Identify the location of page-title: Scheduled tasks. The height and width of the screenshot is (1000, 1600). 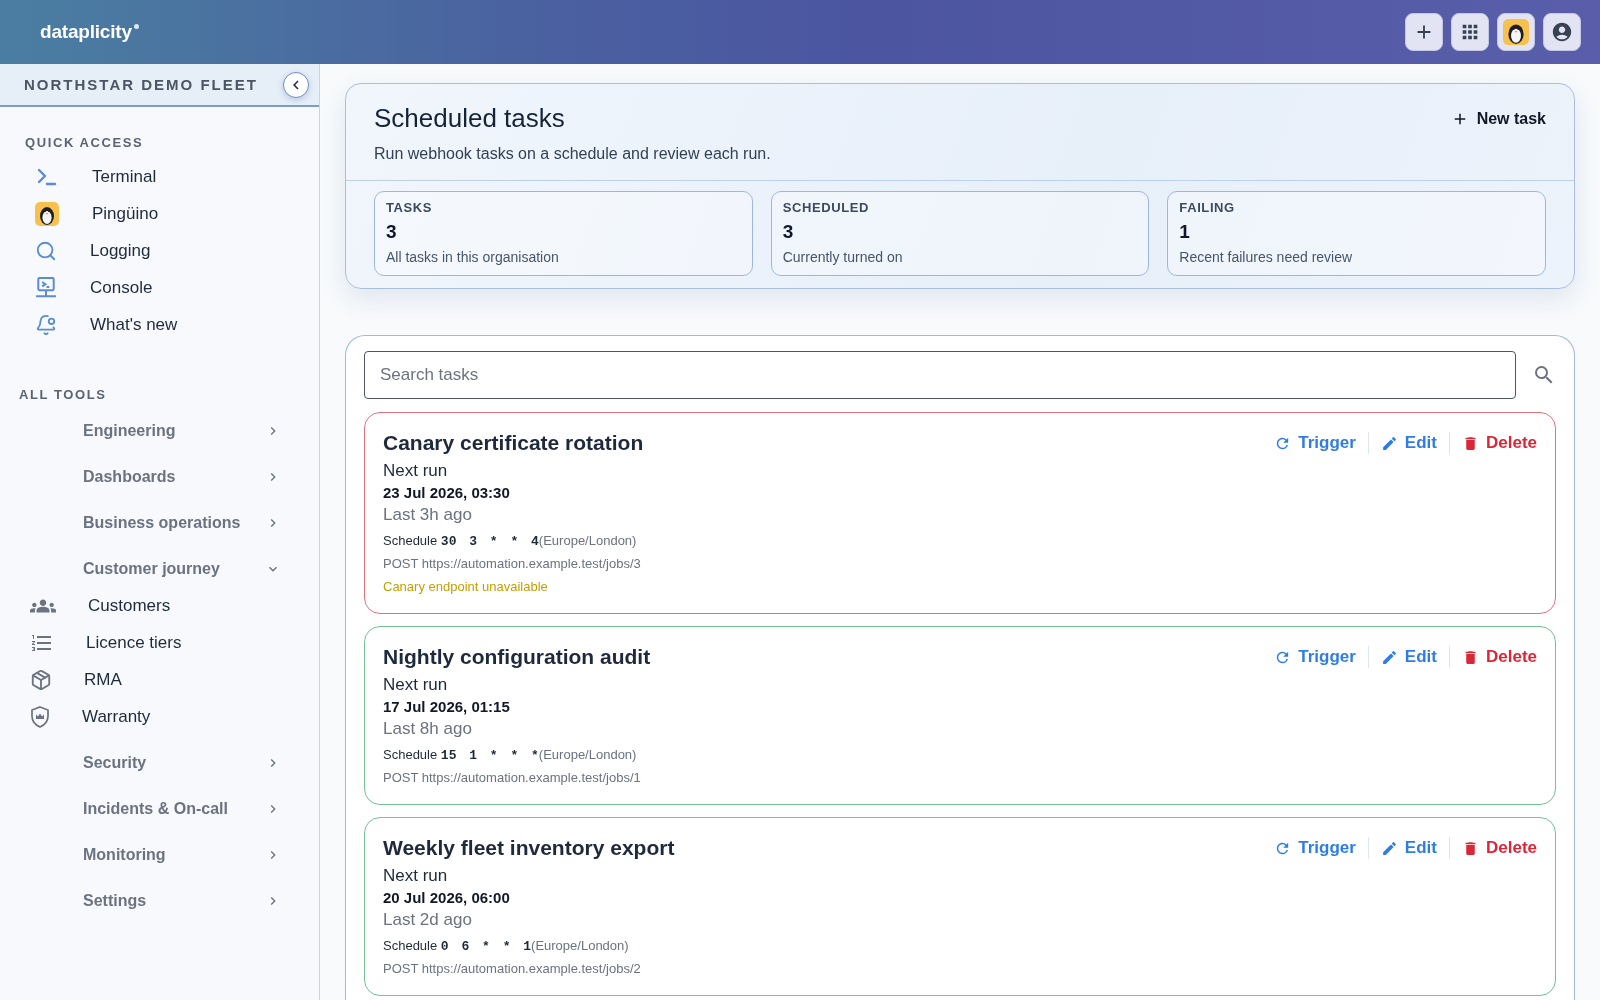
(470, 118).